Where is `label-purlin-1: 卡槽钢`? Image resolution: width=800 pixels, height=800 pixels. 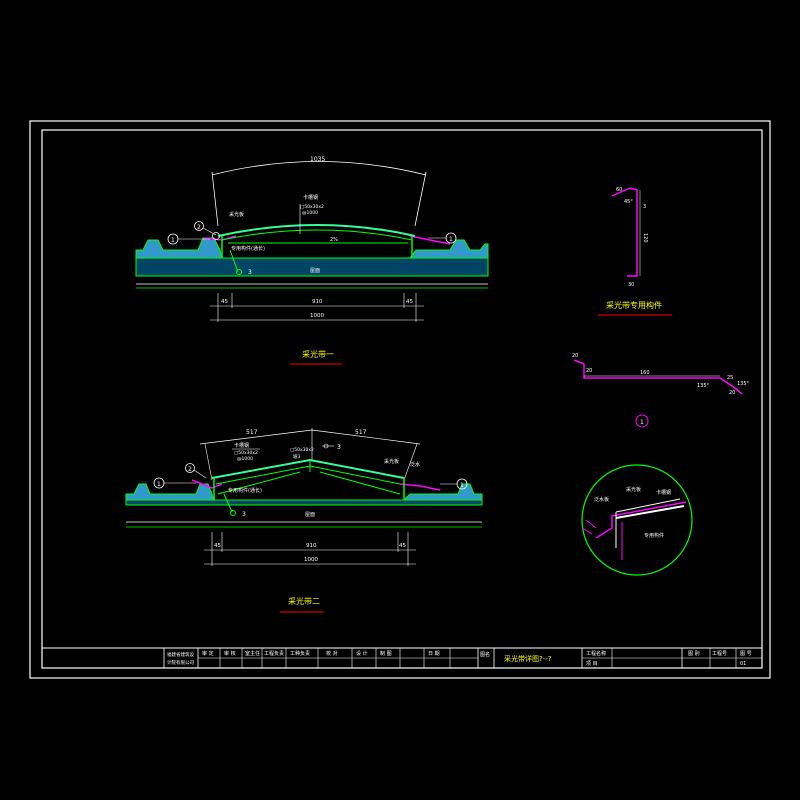
label-purlin-1: 卡槽钢 is located at coordinates (310, 197).